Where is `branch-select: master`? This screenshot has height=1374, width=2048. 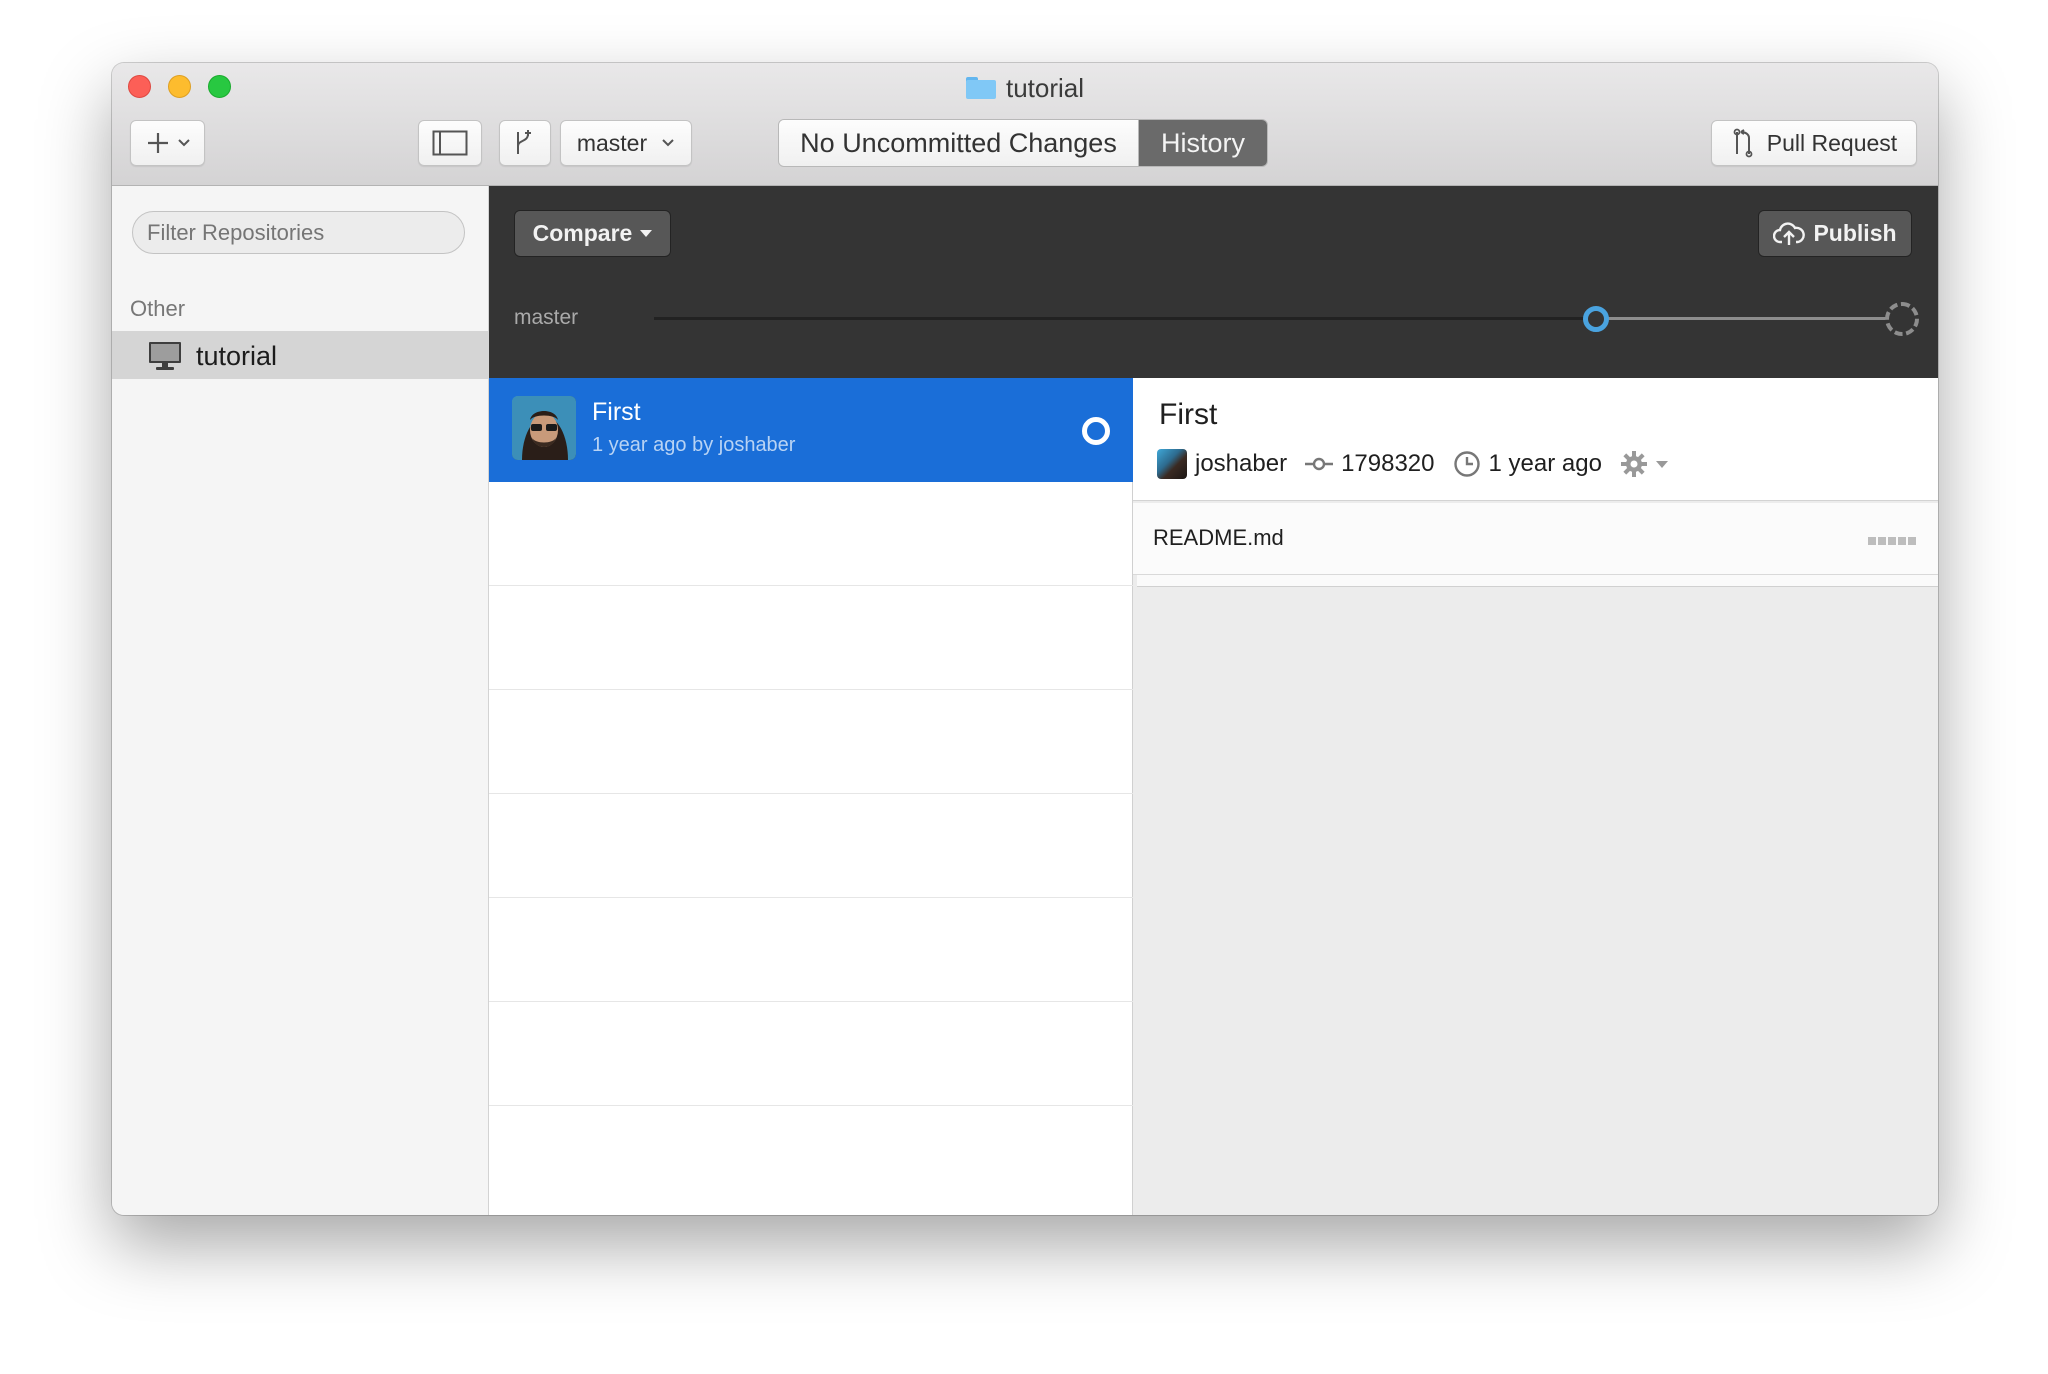
branch-select: master is located at coordinates (626, 143).